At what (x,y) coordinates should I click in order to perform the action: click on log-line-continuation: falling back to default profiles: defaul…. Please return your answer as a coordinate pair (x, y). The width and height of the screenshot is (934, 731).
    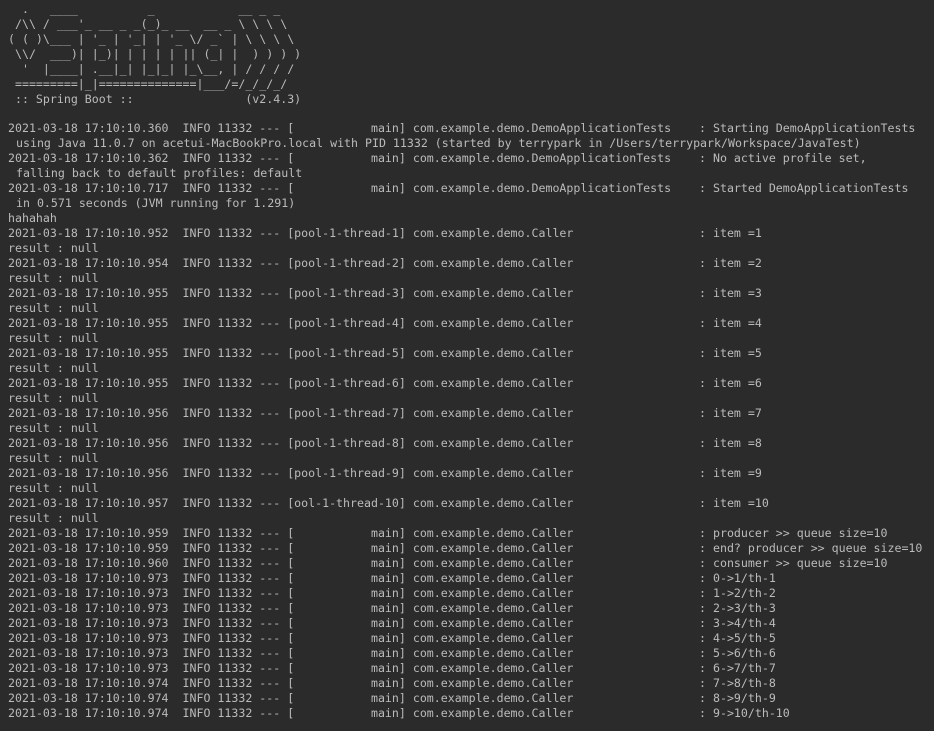
    Looking at the image, I should click on (159, 173).